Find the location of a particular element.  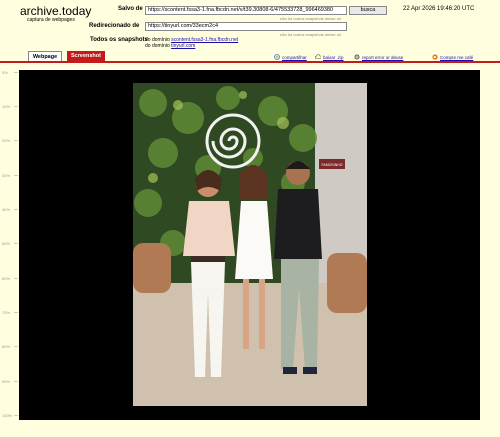

saved-from-label: Salvo de is located at coordinates (130, 9).